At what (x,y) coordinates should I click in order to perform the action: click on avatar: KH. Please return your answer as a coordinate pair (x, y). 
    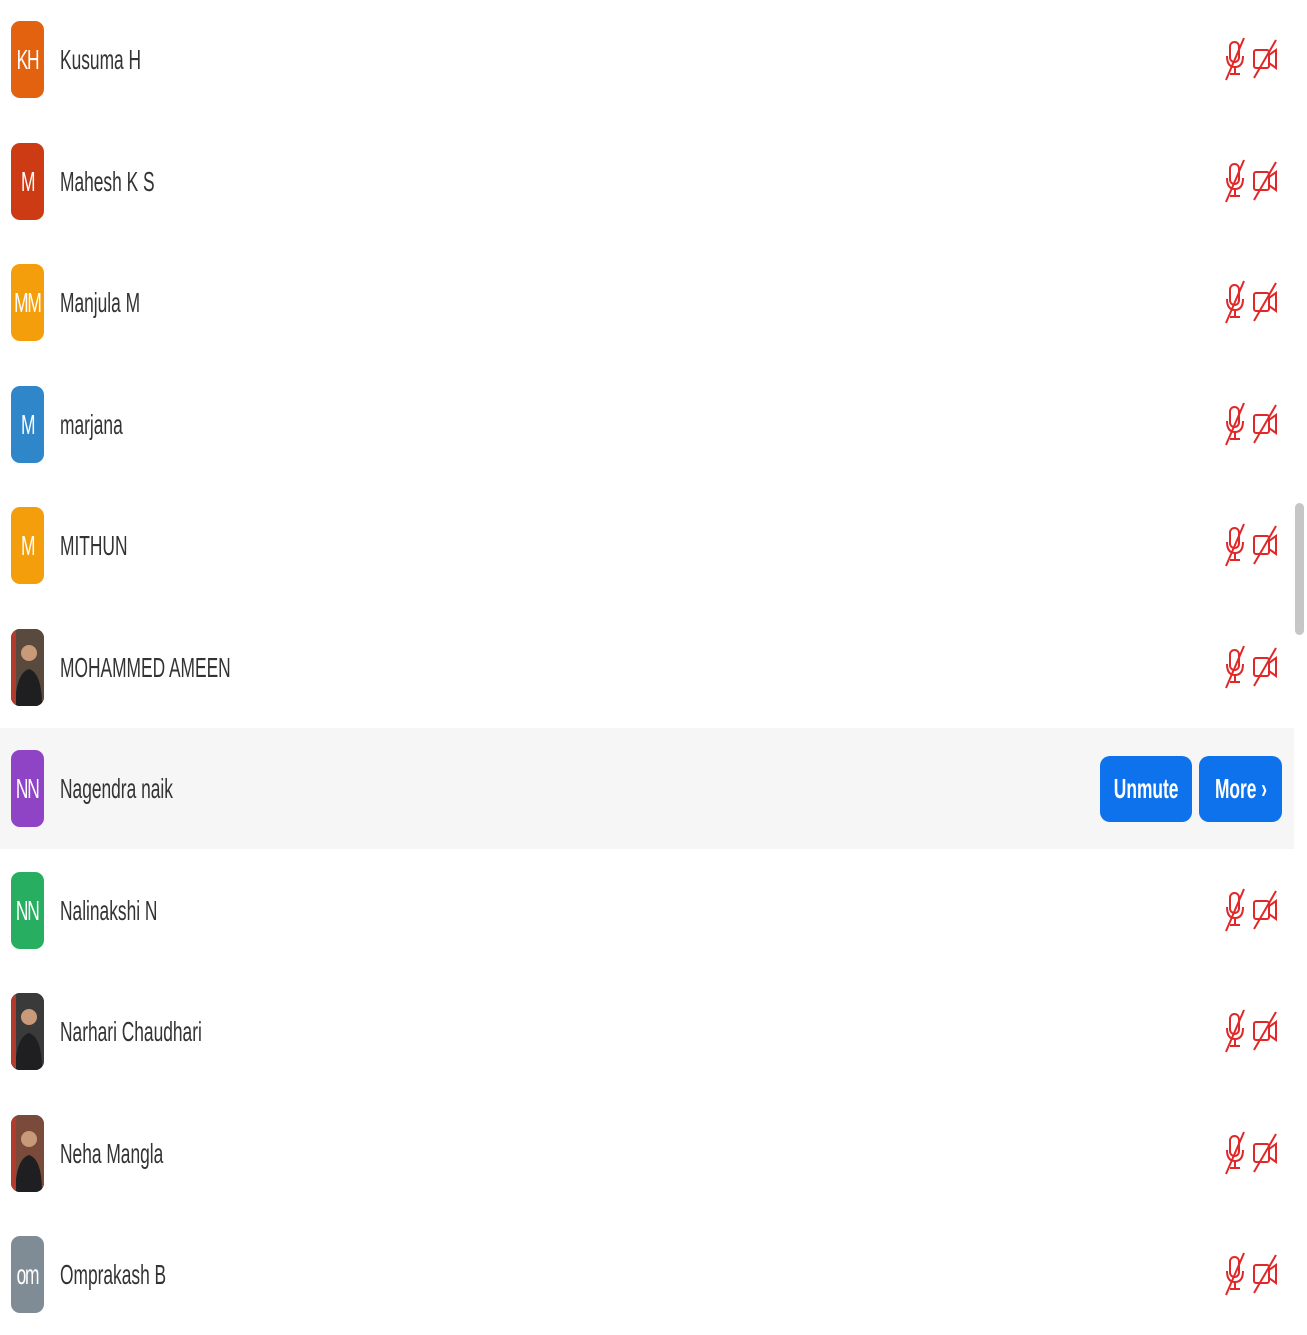
    Looking at the image, I should click on (27, 59).